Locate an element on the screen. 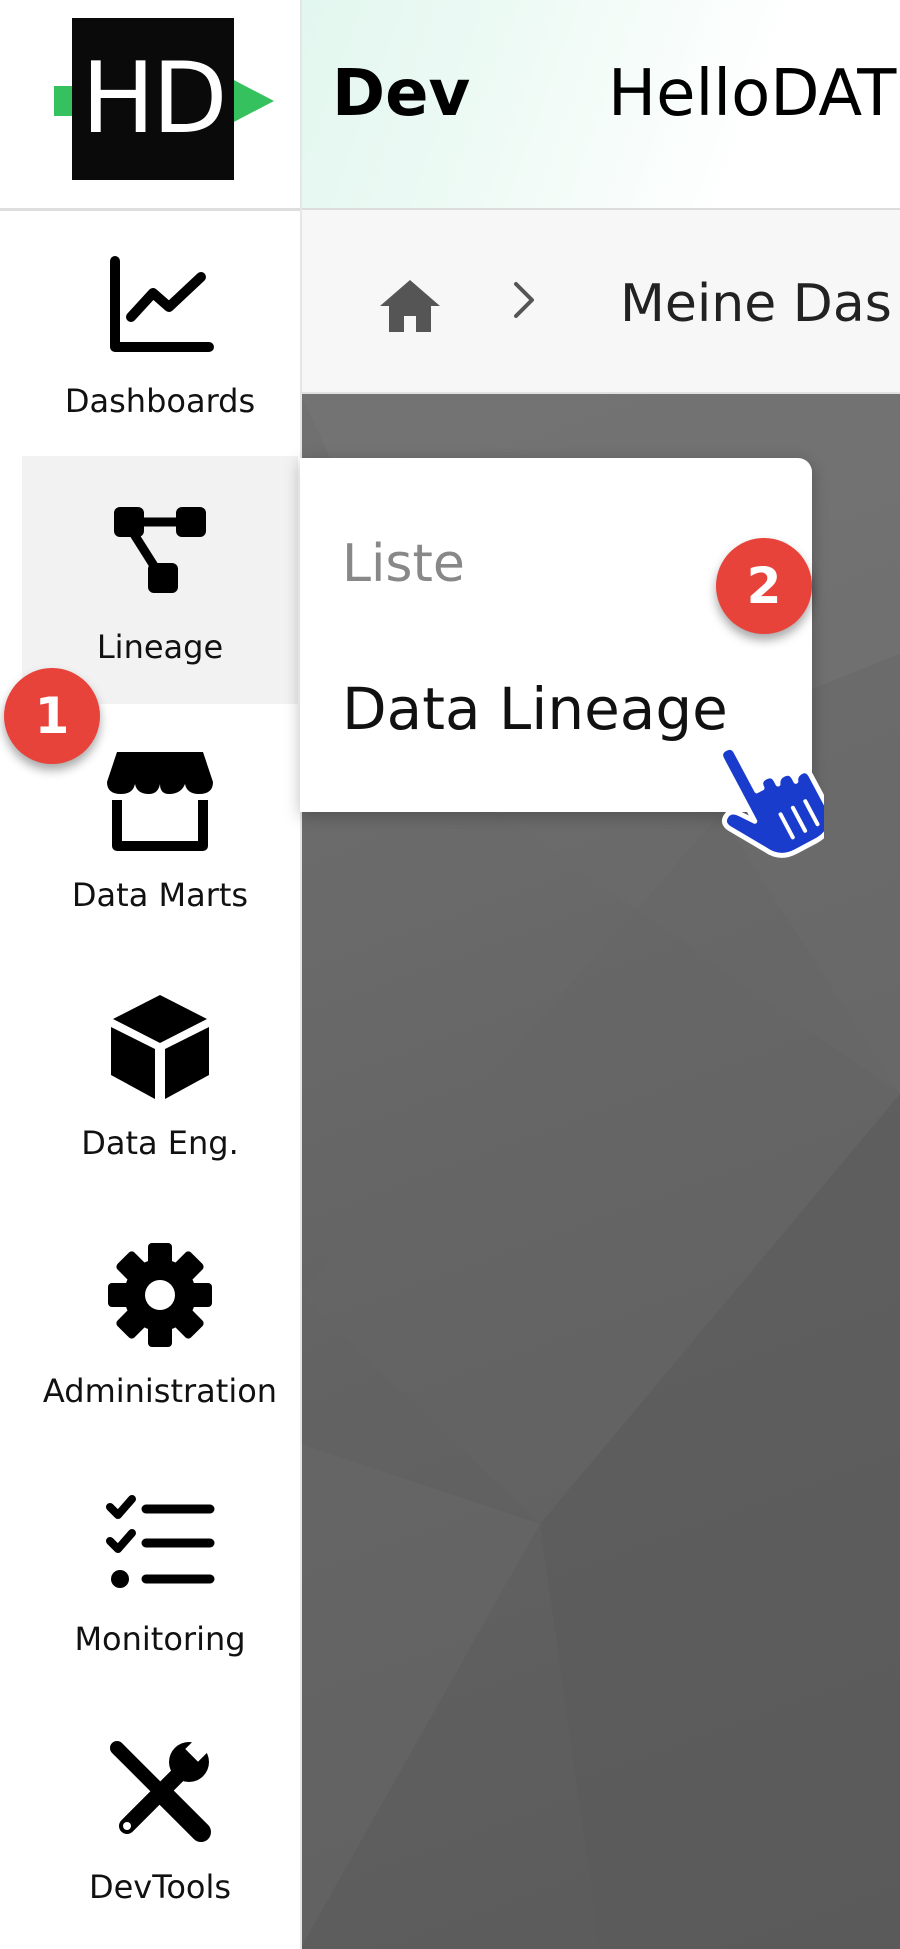 The image size is (900, 1949). menu-item-data-lineage: Data Lineage is located at coordinates (535, 709).